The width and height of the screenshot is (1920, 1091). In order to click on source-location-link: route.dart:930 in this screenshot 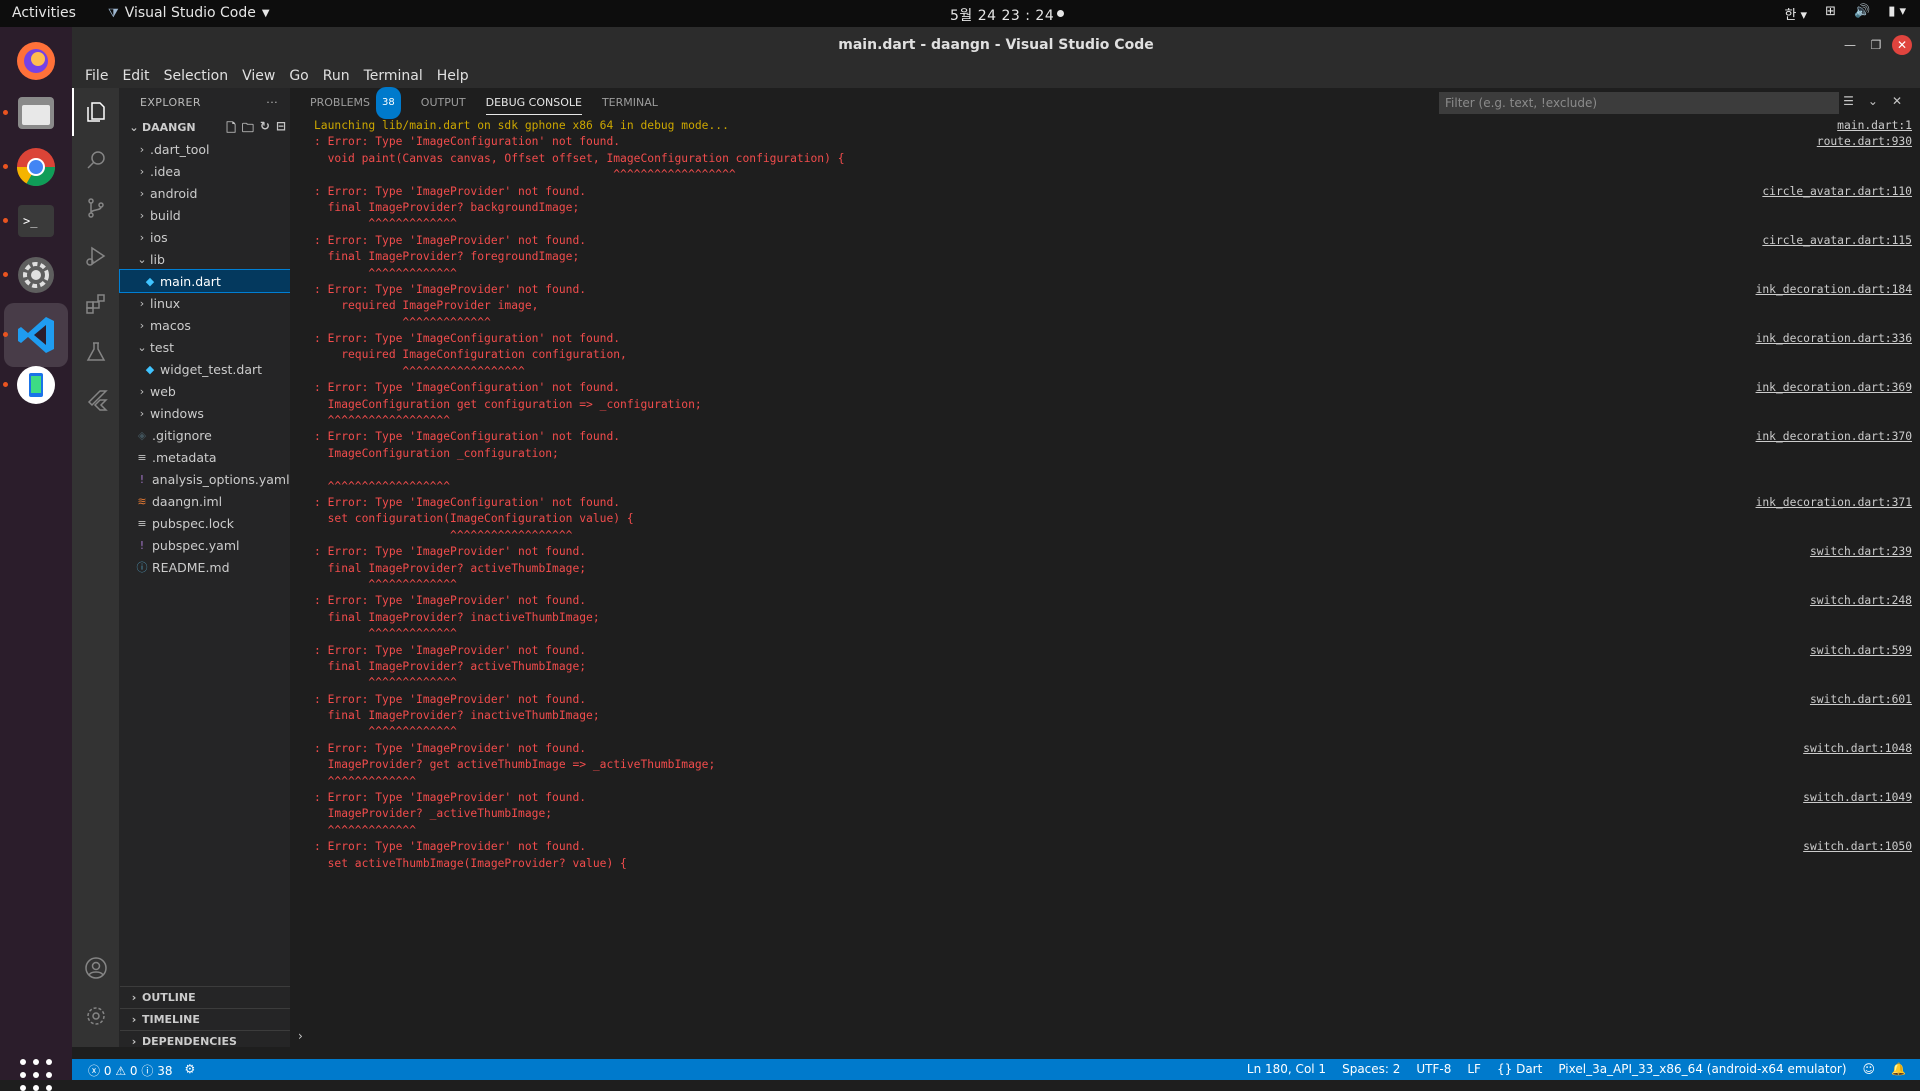, I will do `click(1864, 142)`.